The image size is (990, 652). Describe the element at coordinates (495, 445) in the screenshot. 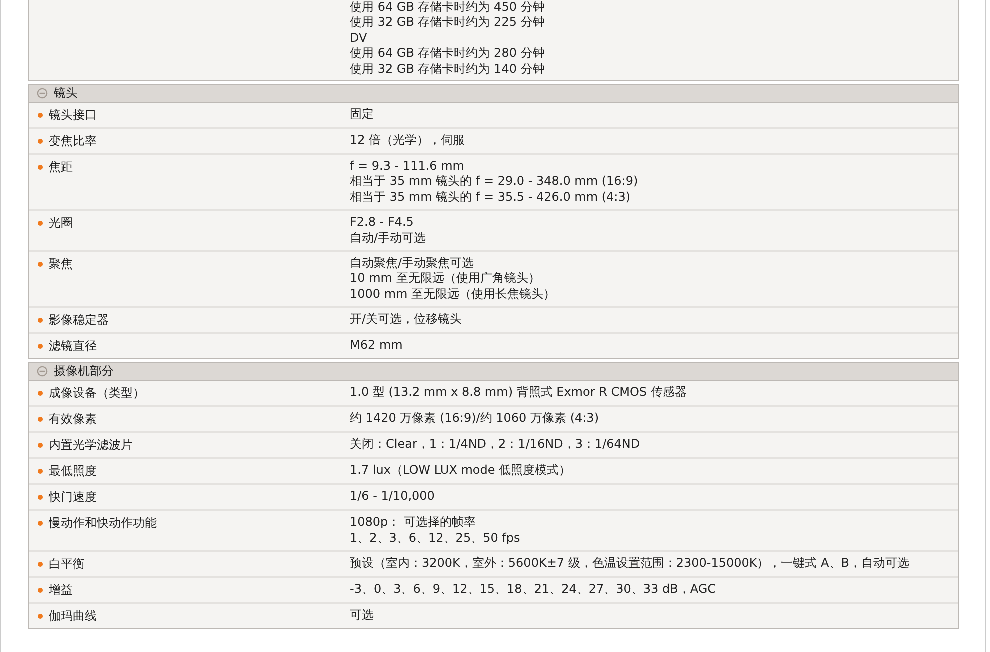

I see `spec-value: 关闭：Clear，1：1/4ND，2：1/16ND，3：1/64ND` at that location.